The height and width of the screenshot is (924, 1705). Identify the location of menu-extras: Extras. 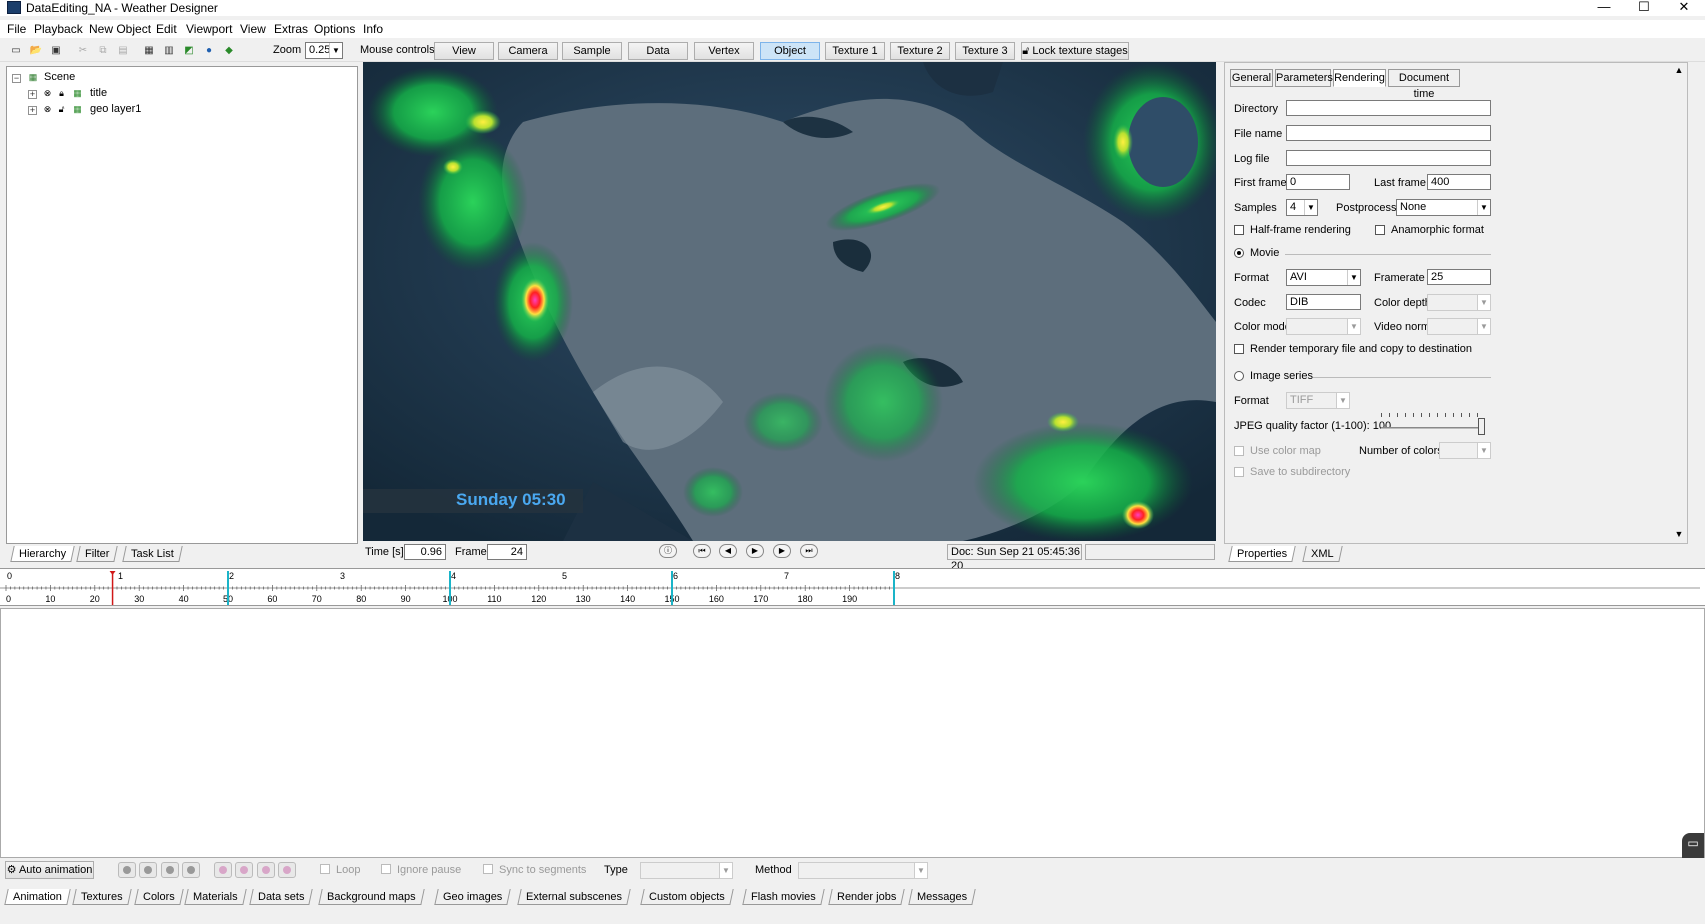
(291, 29).